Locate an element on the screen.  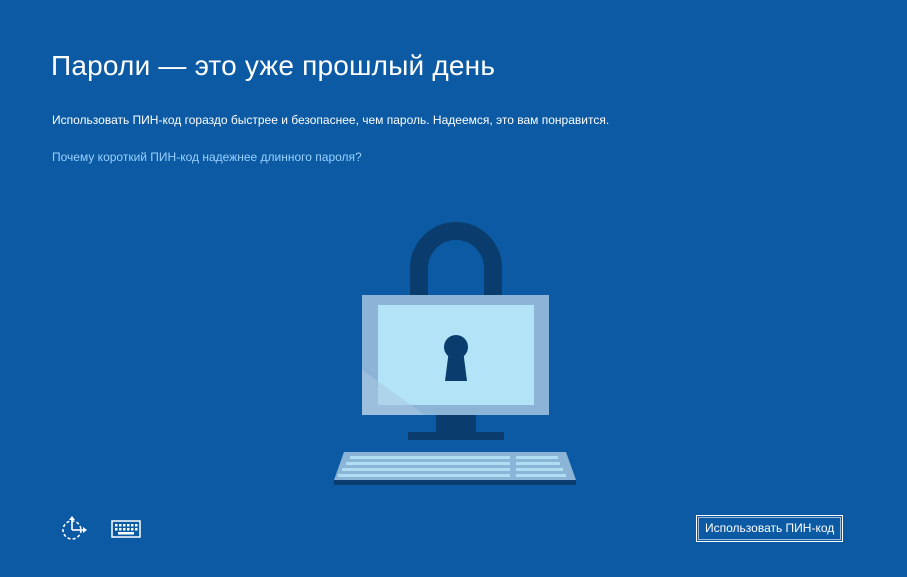
page-title: Пароли — это уже прошлый день is located at coordinates (273, 65).